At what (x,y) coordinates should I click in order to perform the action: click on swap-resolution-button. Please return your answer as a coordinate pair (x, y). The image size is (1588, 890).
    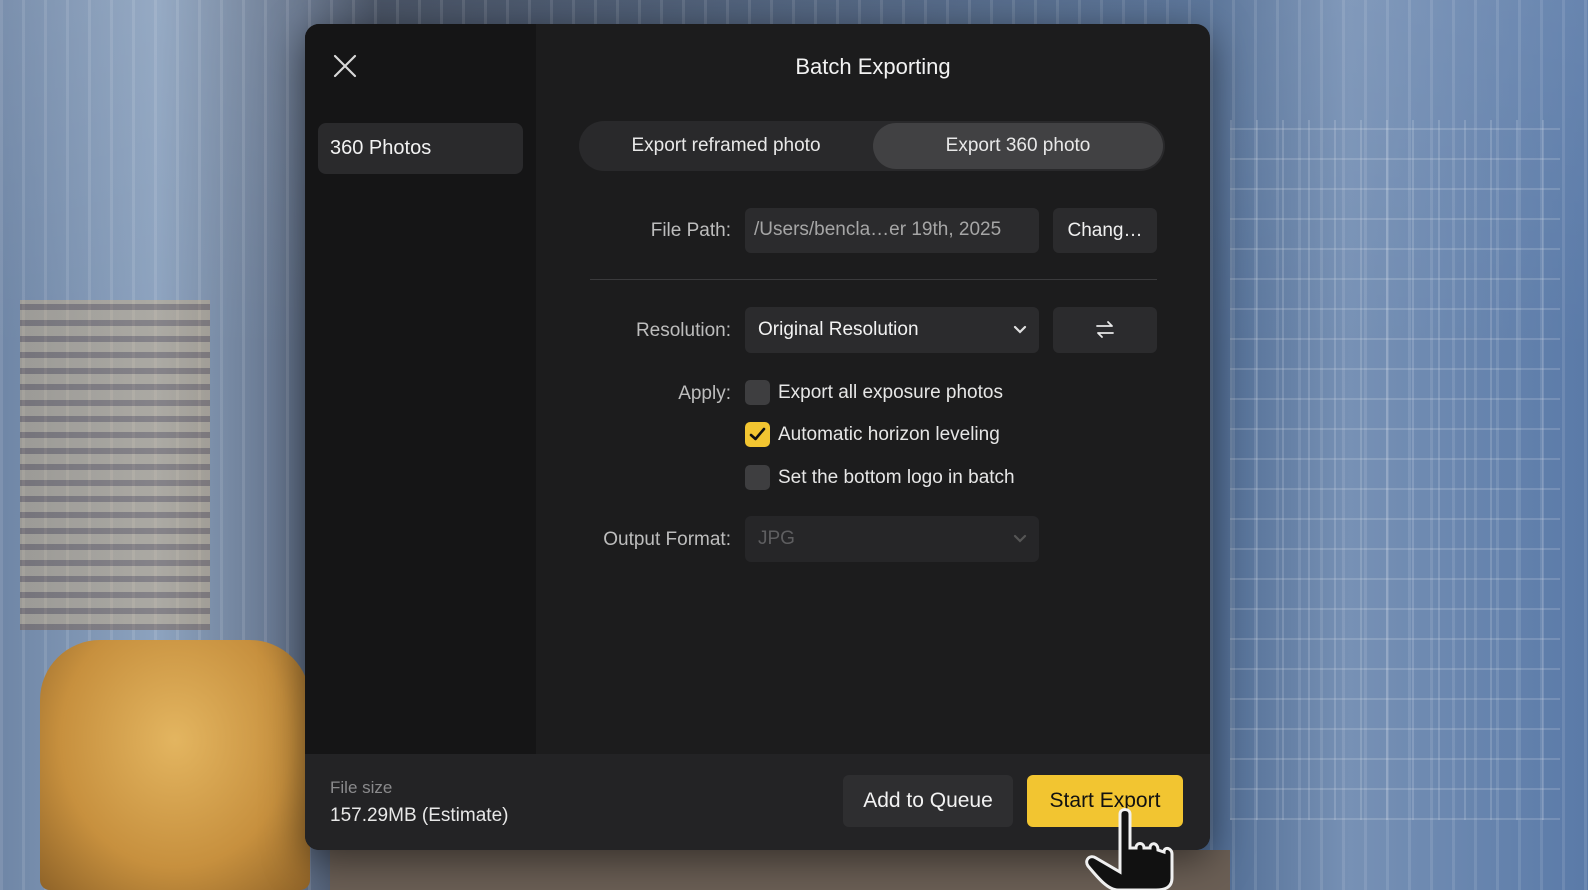
    Looking at the image, I should click on (1105, 330).